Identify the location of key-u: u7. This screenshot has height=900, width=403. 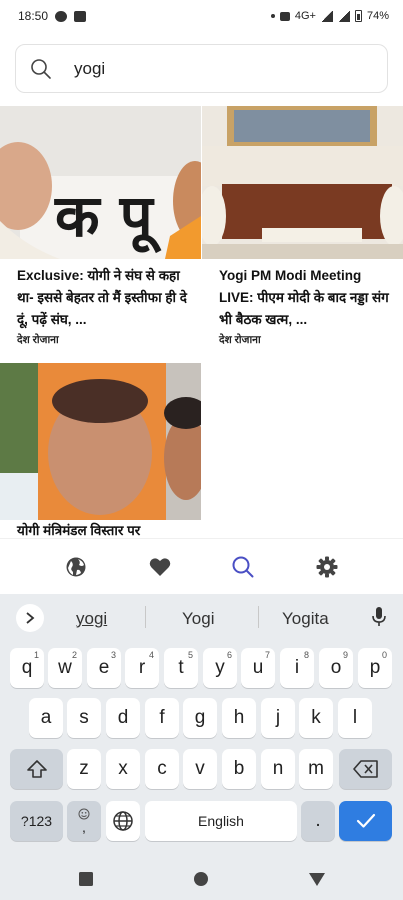
(258, 668).